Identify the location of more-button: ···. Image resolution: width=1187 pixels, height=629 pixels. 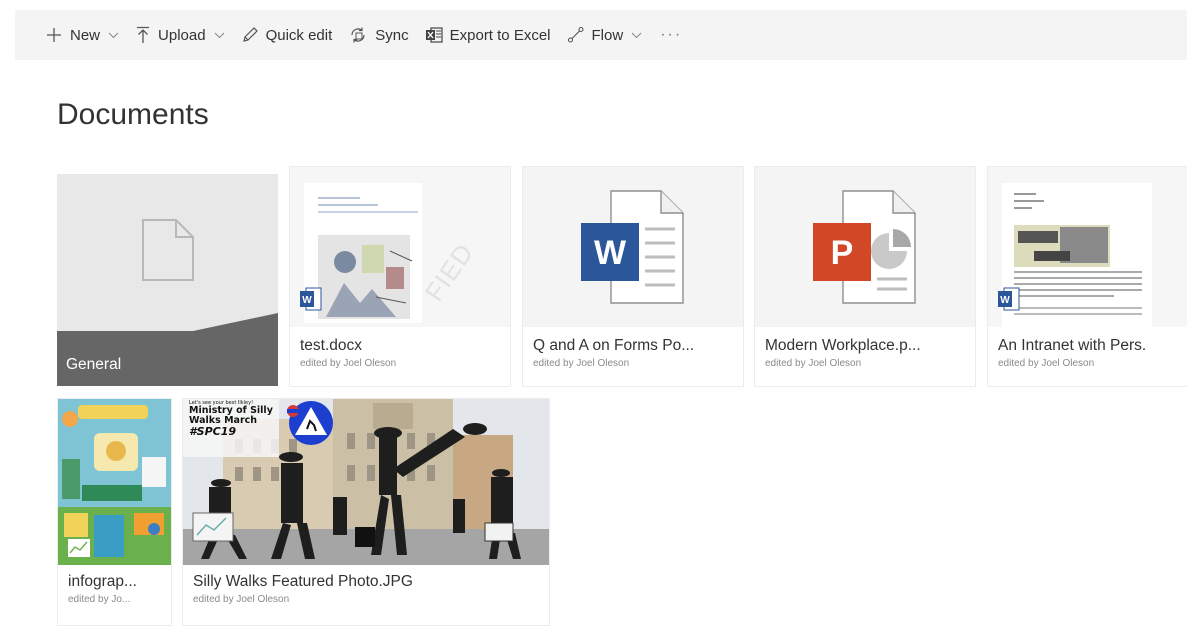
(670, 35).